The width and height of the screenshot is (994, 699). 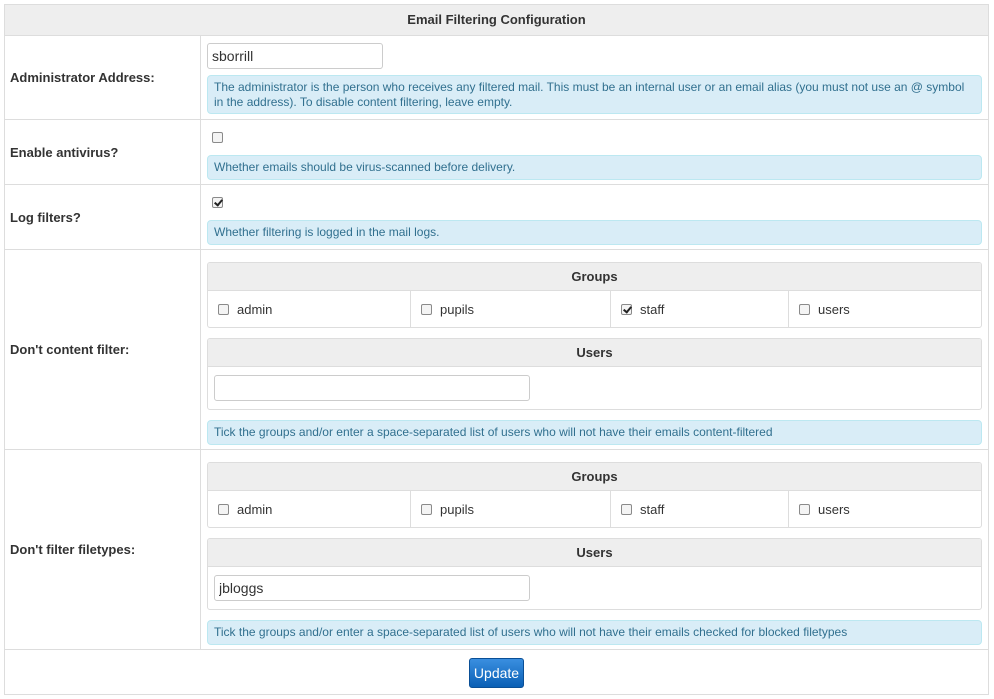 I want to click on admin-address-input, so click(x=295, y=56).